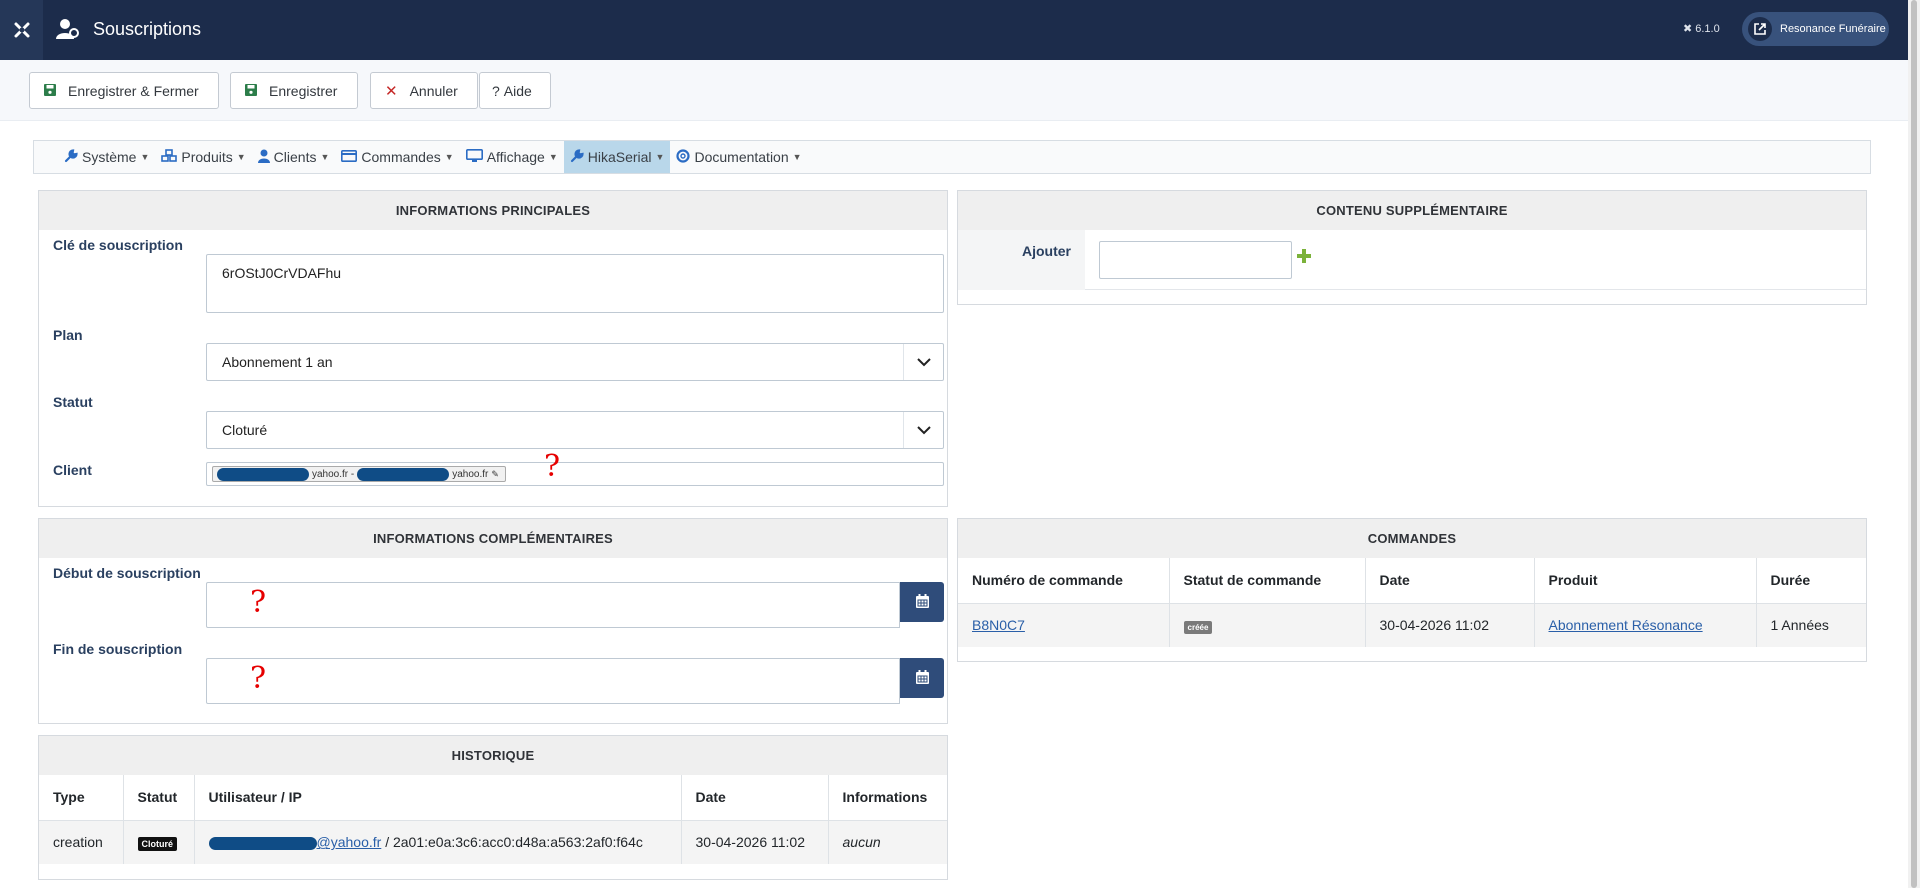 The width and height of the screenshot is (1920, 888). What do you see at coordinates (493, 538) in the screenshot?
I see `complementary-info-title: INFORMATIONS COMPLÉMENTAIRES` at bounding box center [493, 538].